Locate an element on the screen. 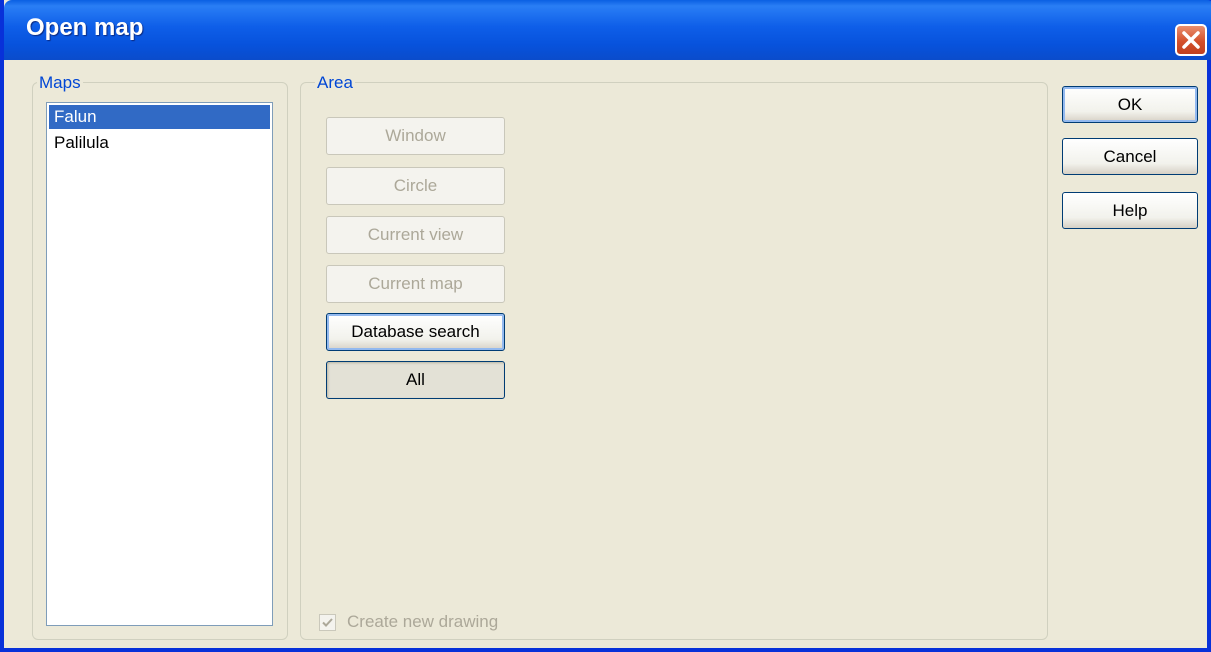  ok-button: OK is located at coordinates (1130, 104).